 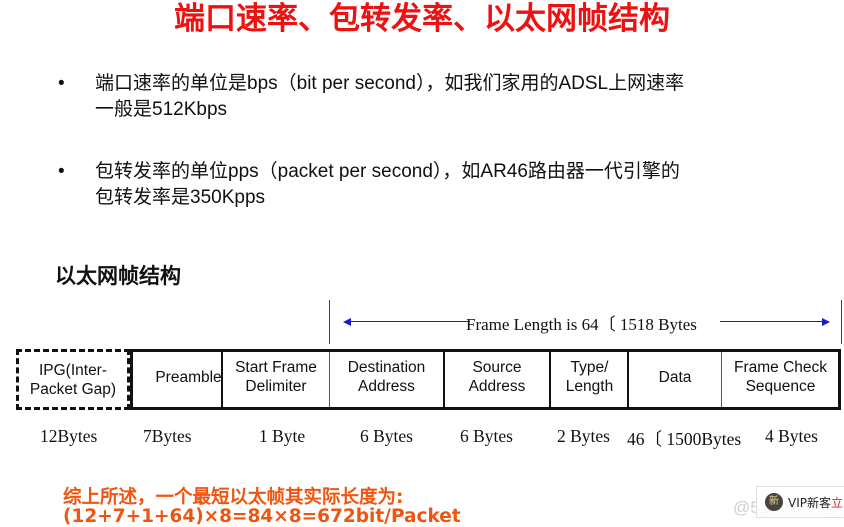 I want to click on field-data: Data, so click(x=675, y=377).